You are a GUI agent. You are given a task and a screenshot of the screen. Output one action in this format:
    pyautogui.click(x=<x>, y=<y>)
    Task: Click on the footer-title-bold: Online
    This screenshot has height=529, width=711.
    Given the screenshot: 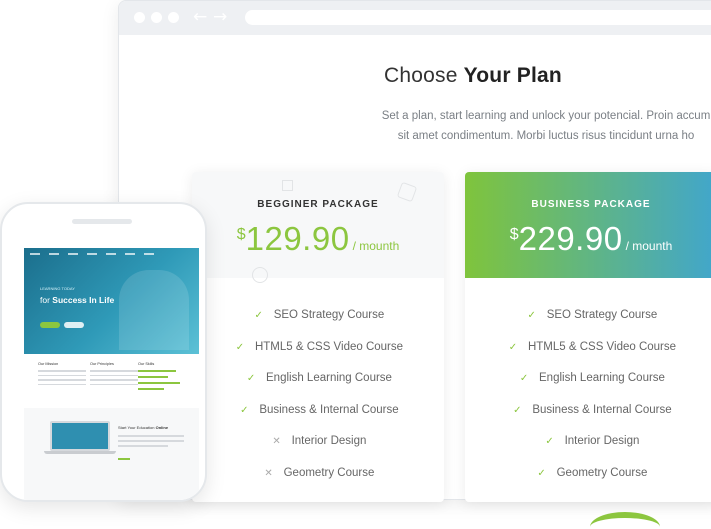 What is the action you would take?
    pyautogui.click(x=162, y=427)
    